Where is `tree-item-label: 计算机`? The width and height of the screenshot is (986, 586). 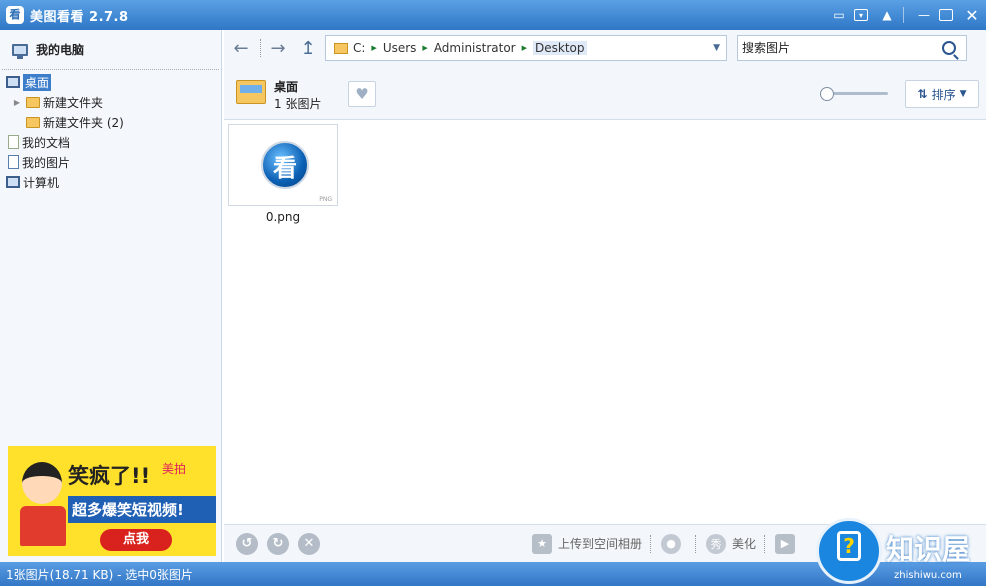
tree-item-label: 计算机 is located at coordinates (41, 182).